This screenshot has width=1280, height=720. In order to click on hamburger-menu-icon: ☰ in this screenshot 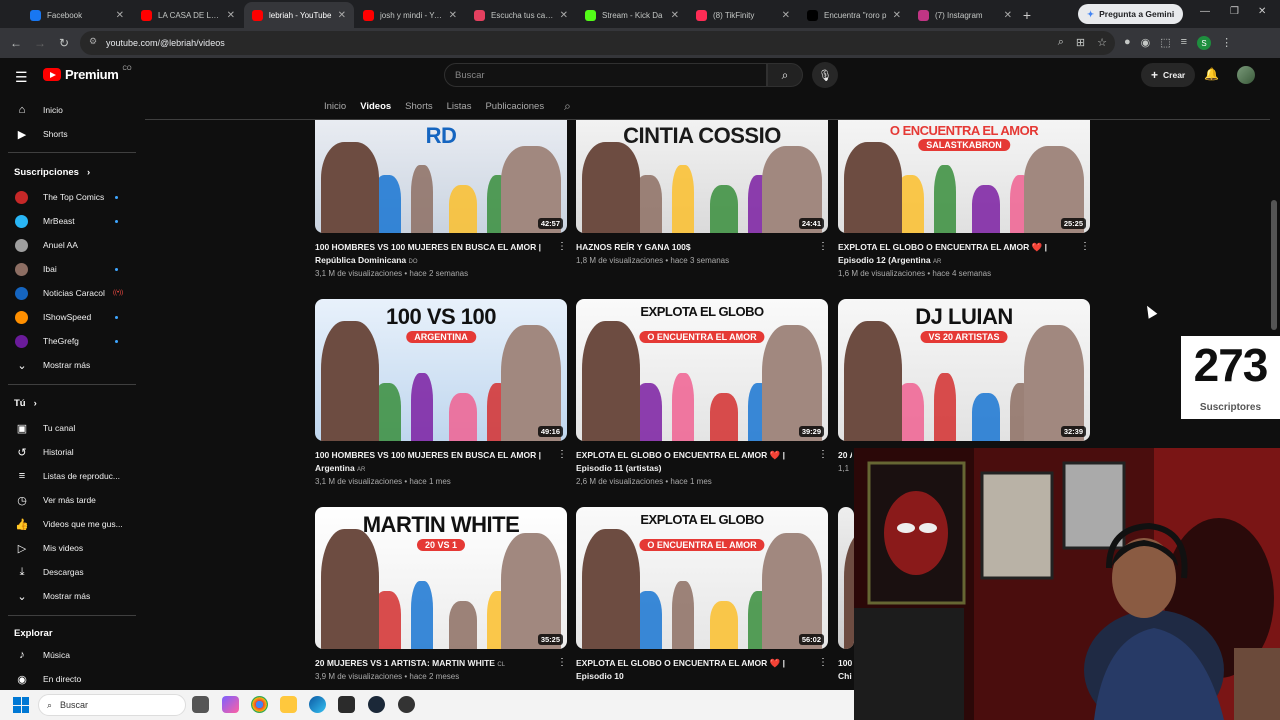, I will do `click(21, 77)`.